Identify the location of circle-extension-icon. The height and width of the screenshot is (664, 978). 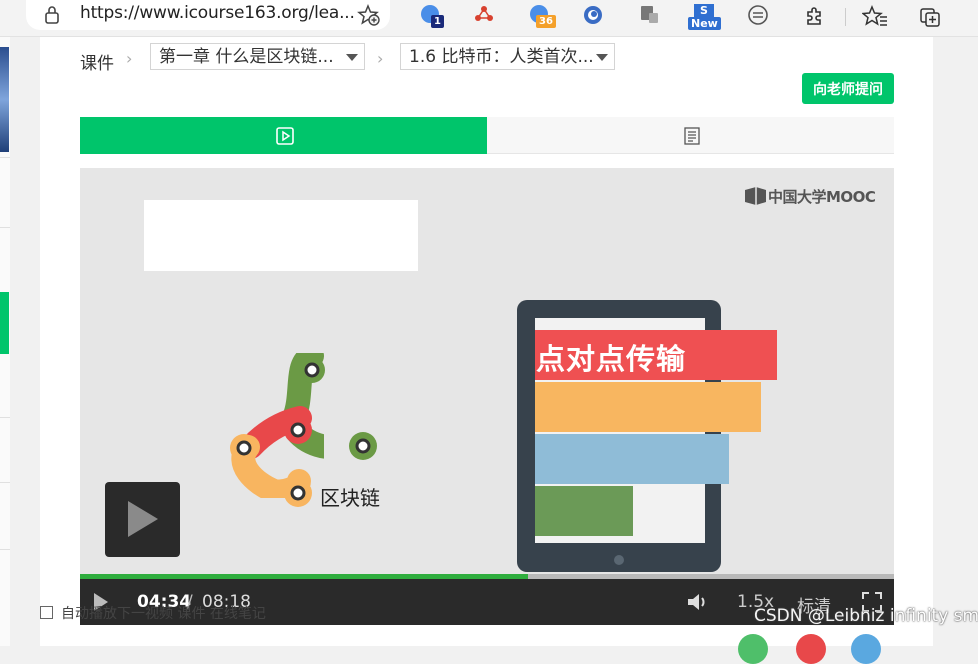
(594, 16).